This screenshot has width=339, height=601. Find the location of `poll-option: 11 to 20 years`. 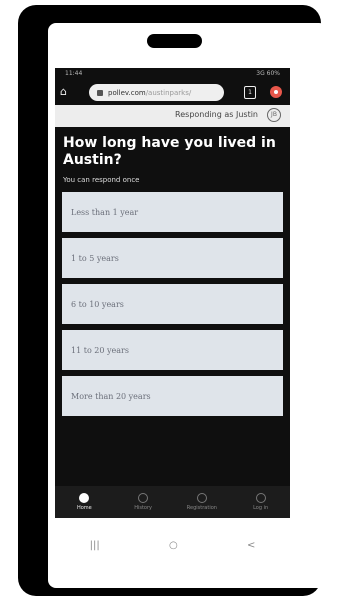

poll-option: 11 to 20 years is located at coordinates (172, 350).